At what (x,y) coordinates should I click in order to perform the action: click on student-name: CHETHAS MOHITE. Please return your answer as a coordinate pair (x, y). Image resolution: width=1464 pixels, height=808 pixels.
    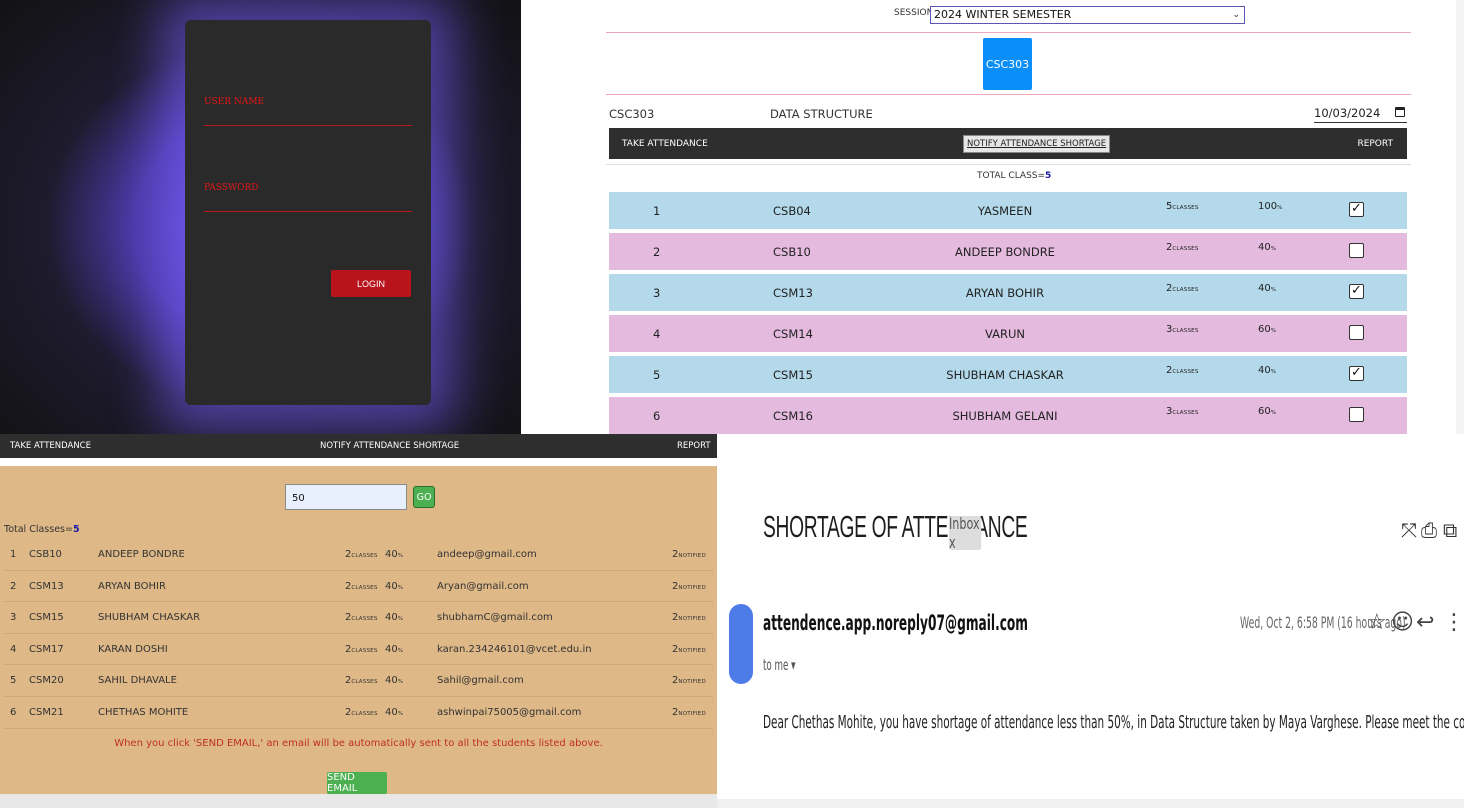
    Looking at the image, I should click on (143, 712).